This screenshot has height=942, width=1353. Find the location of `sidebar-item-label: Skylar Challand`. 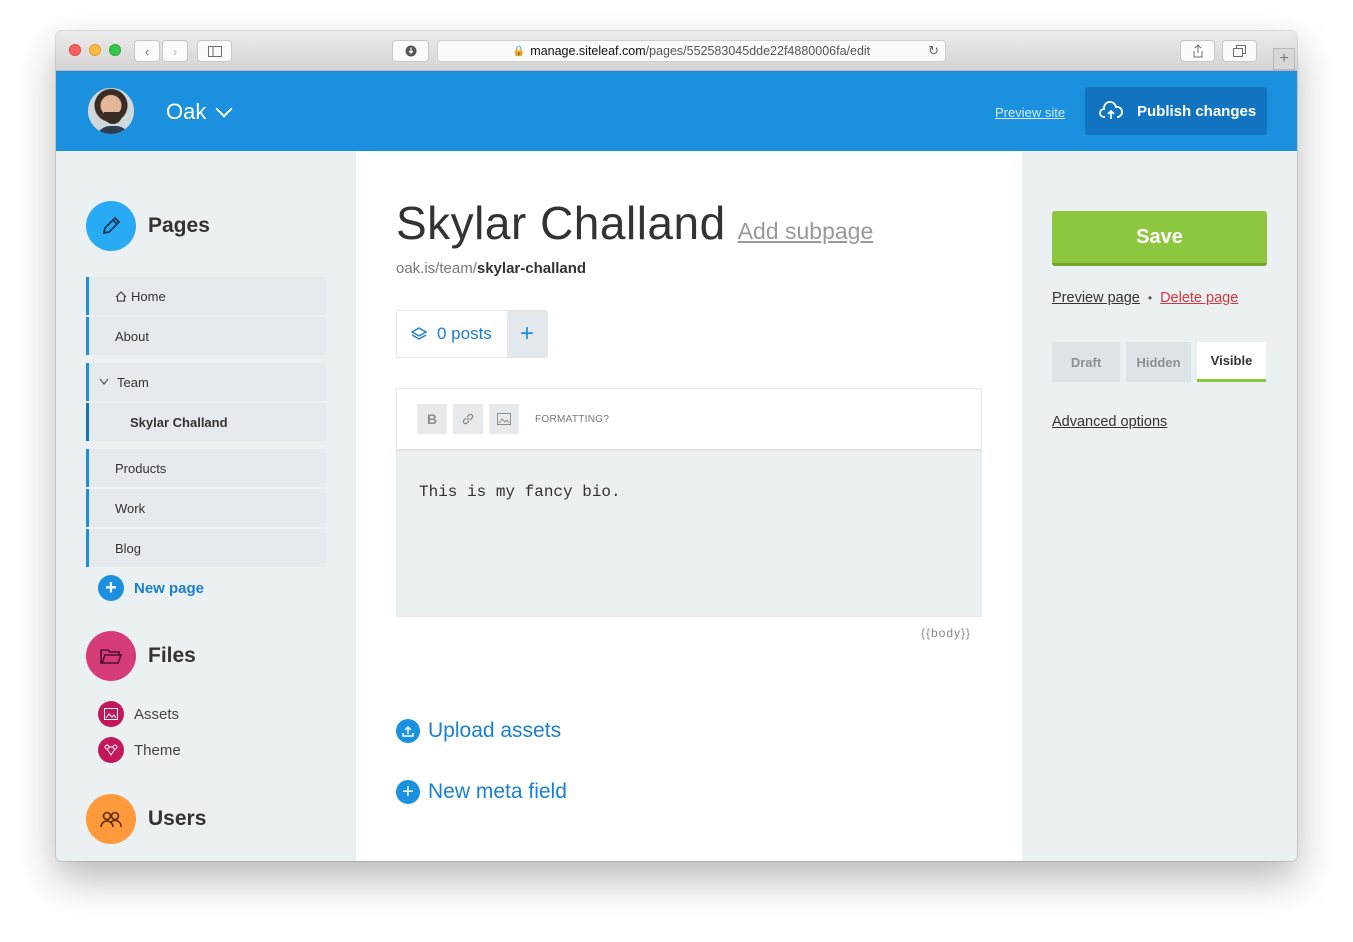

sidebar-item-label: Skylar Challand is located at coordinates (179, 422).